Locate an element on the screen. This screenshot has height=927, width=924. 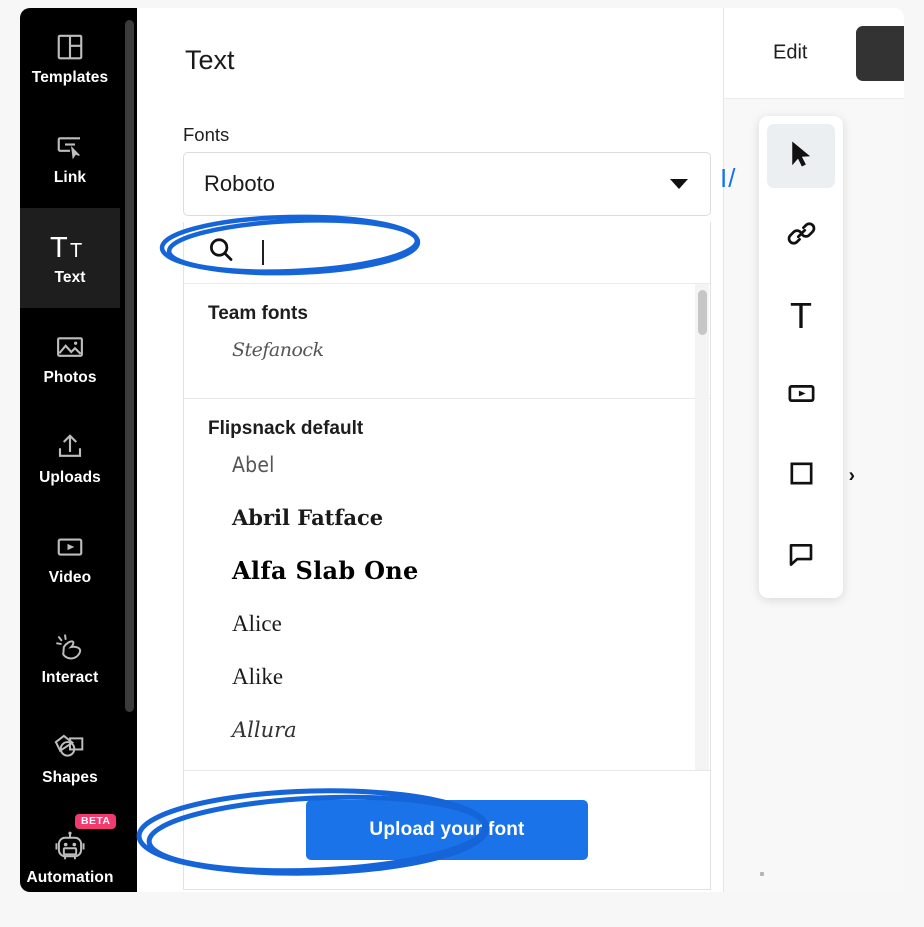
page-title: Text is located at coordinates (210, 60).